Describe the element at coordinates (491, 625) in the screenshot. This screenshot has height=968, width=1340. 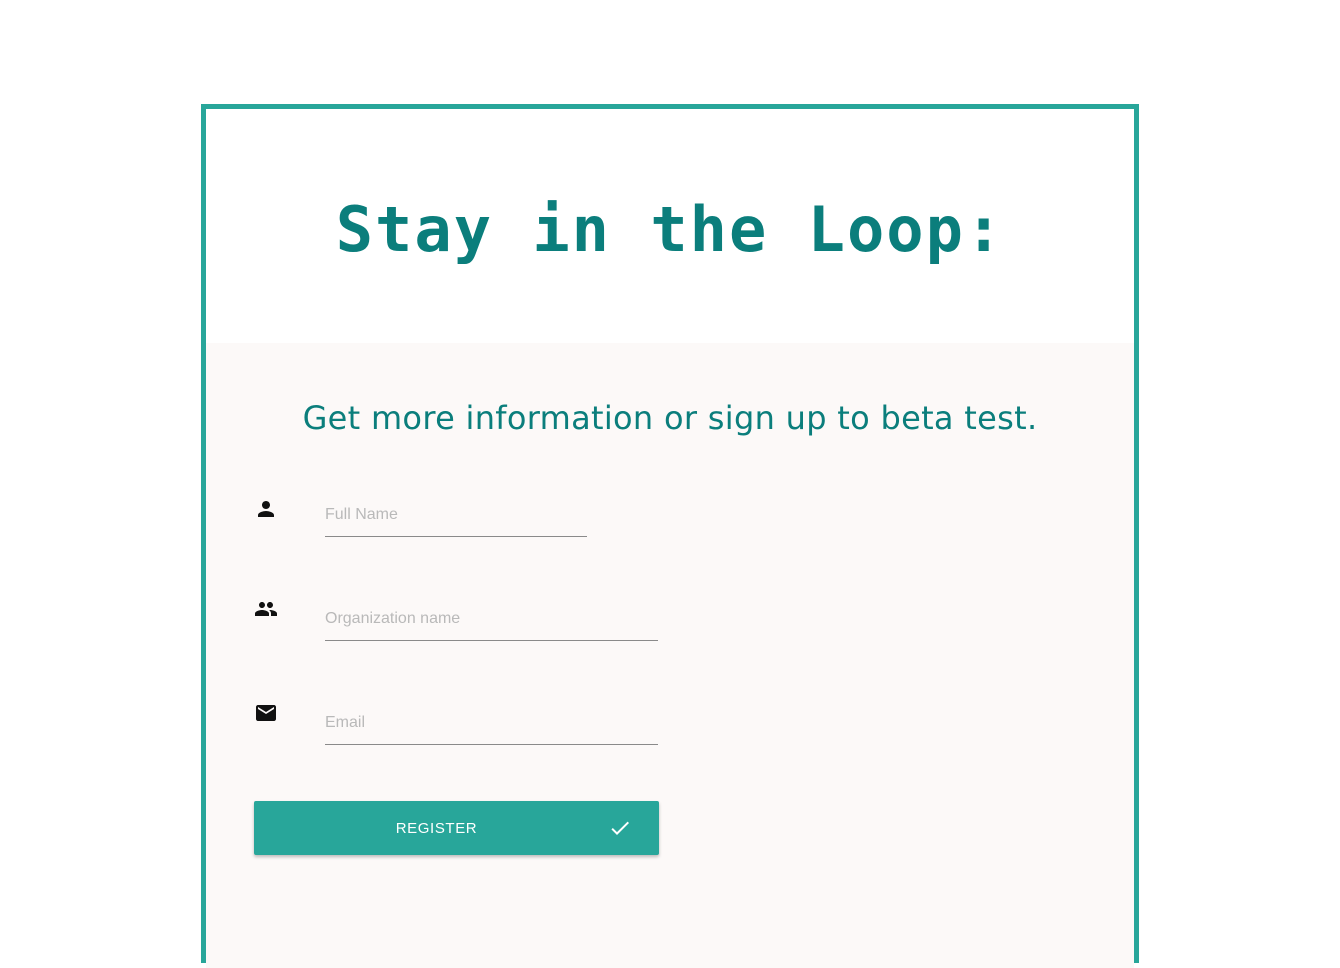
I see `organization-name-input` at that location.